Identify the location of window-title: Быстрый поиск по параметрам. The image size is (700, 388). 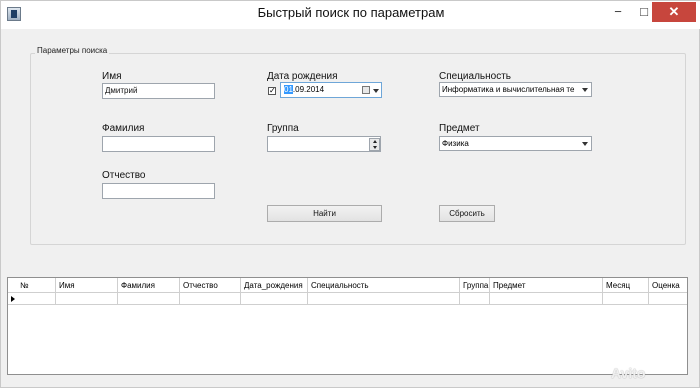
(351, 12).